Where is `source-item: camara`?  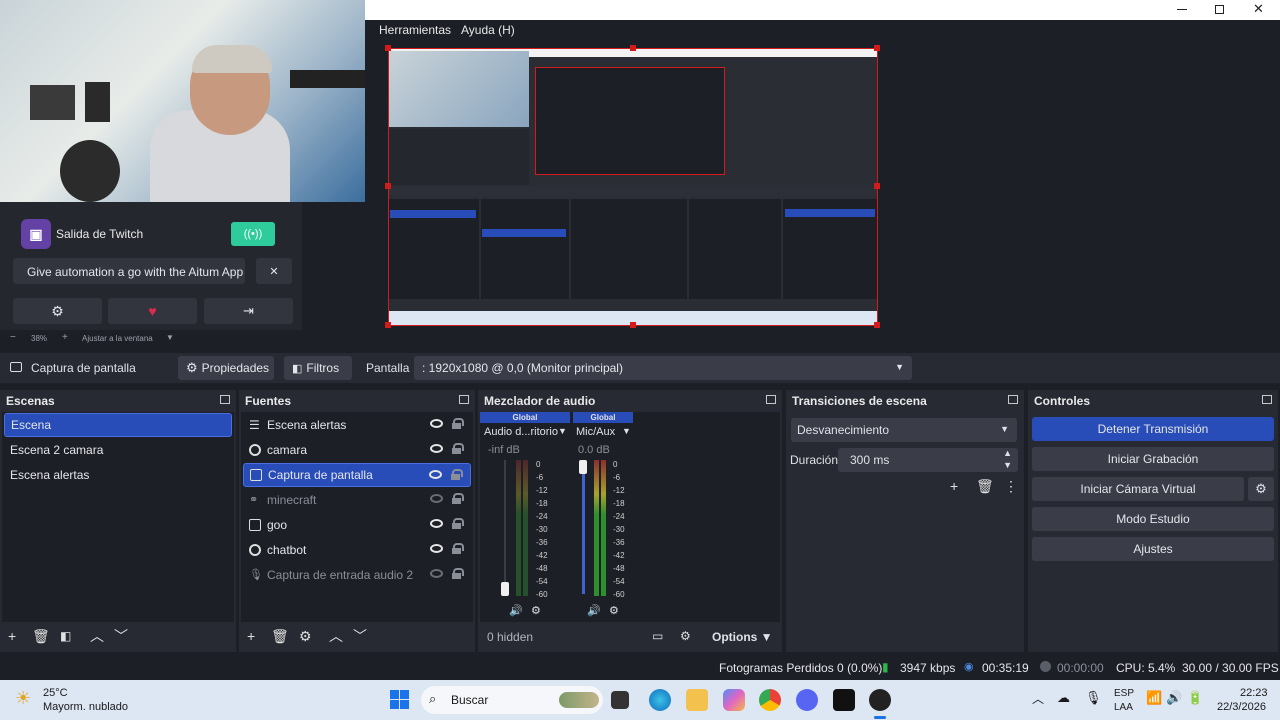 source-item: camara is located at coordinates (357, 450).